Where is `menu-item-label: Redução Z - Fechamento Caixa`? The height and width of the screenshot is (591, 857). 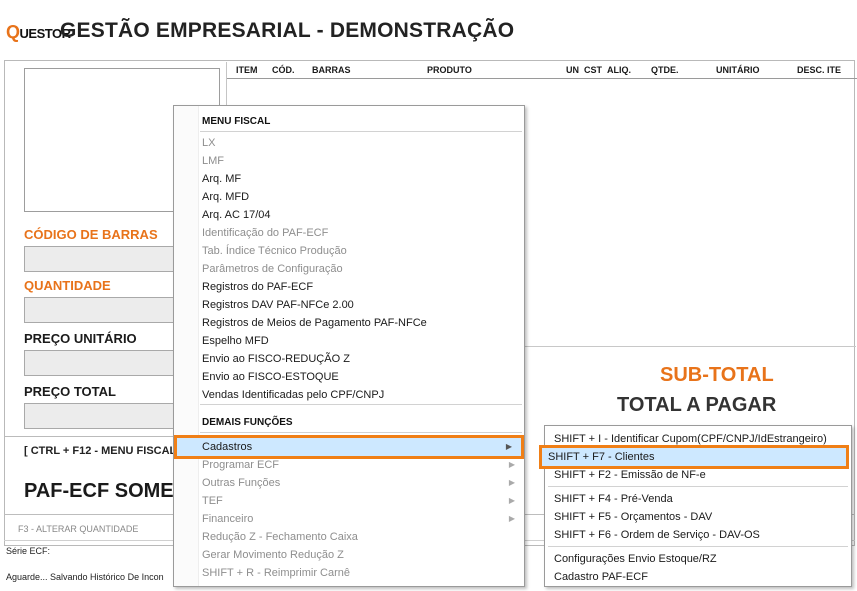
menu-item-label: Redução Z - Fechamento Caixa is located at coordinates (280, 537).